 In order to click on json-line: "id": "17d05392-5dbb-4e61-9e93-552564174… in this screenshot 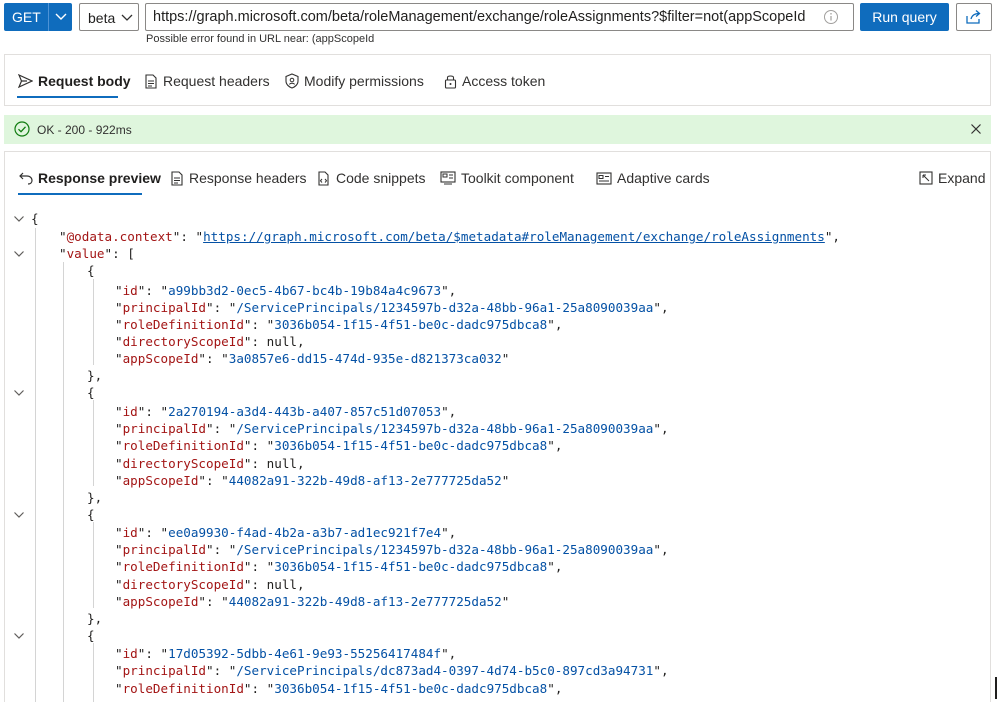, I will do `click(286, 653)`.